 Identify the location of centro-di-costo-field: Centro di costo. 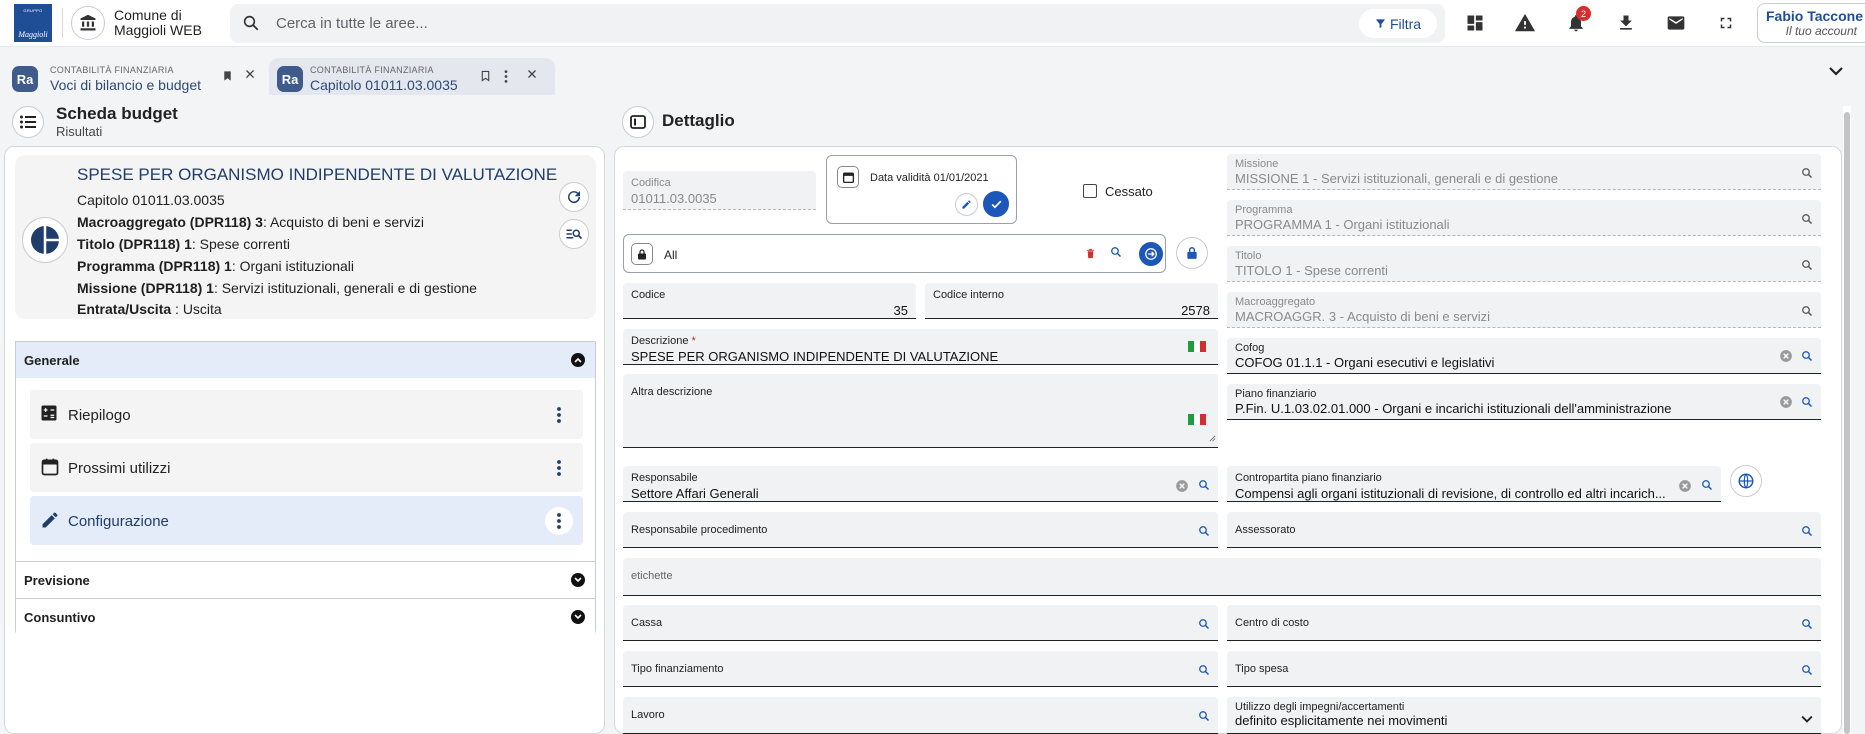
(1524, 623).